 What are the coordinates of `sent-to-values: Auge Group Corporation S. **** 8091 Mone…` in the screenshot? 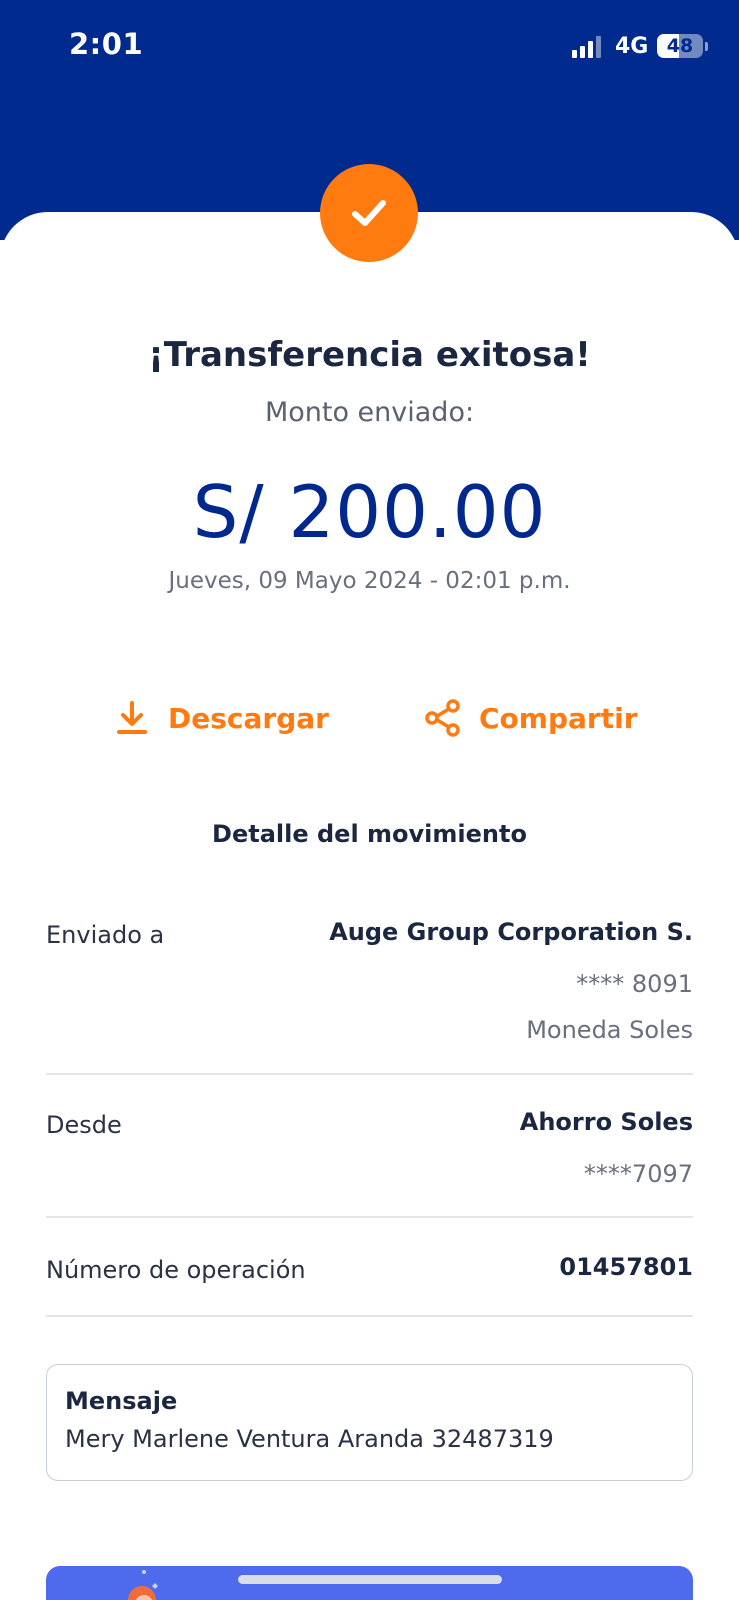 It's located at (511, 987).